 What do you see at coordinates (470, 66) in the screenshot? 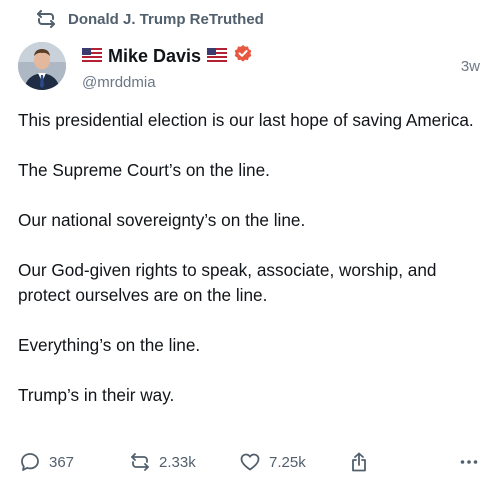
I see `post-timestamp: 3w` at bounding box center [470, 66].